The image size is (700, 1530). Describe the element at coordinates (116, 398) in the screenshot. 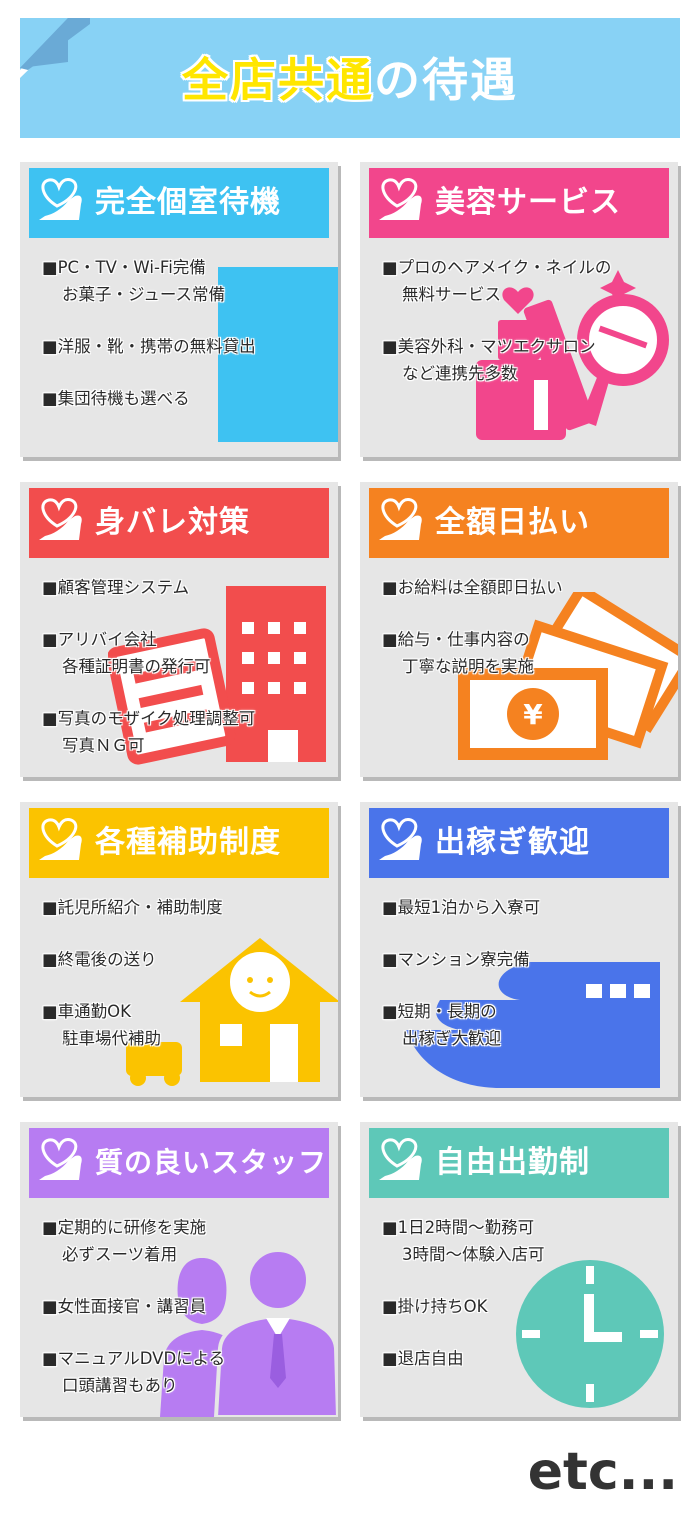

I see `list-item: ■集団待機も選べる` at that location.